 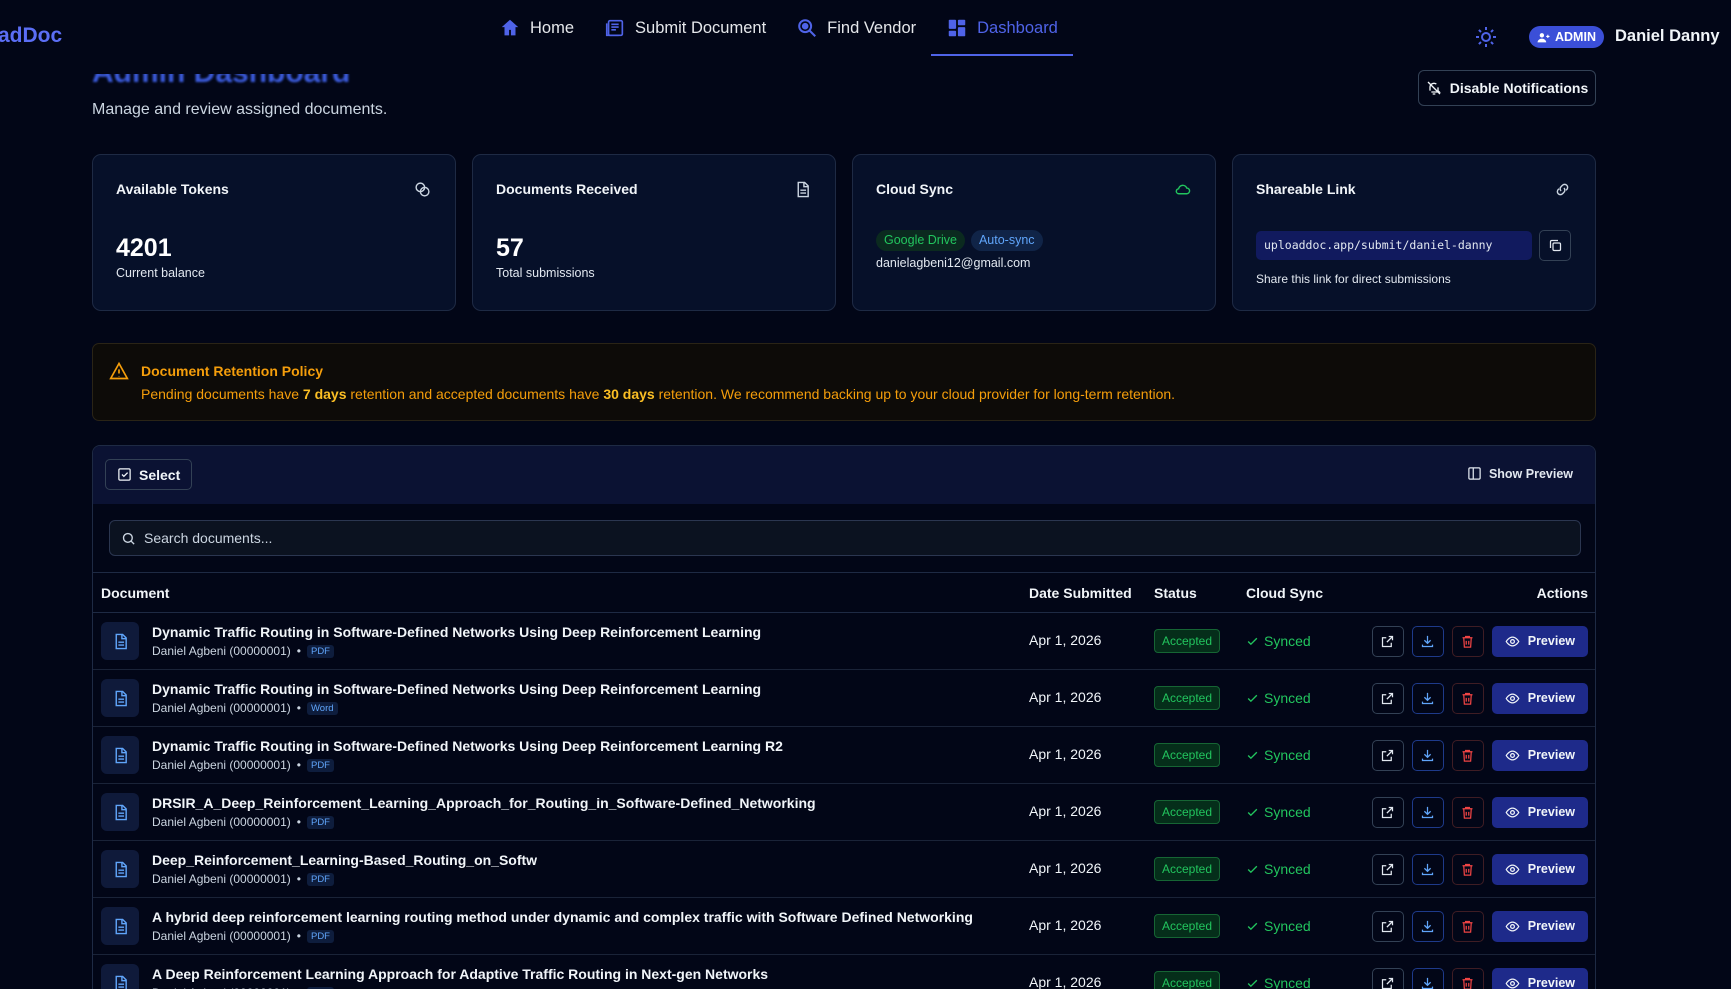 I want to click on shareable-link-field: uploaddoc.app/submit/daniel-danny, so click(x=1394, y=245).